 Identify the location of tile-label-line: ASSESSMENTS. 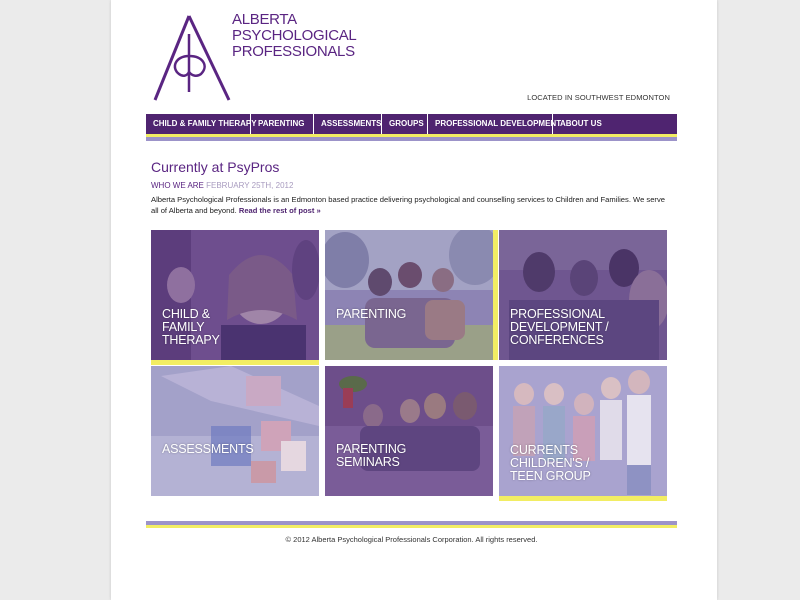
(208, 449).